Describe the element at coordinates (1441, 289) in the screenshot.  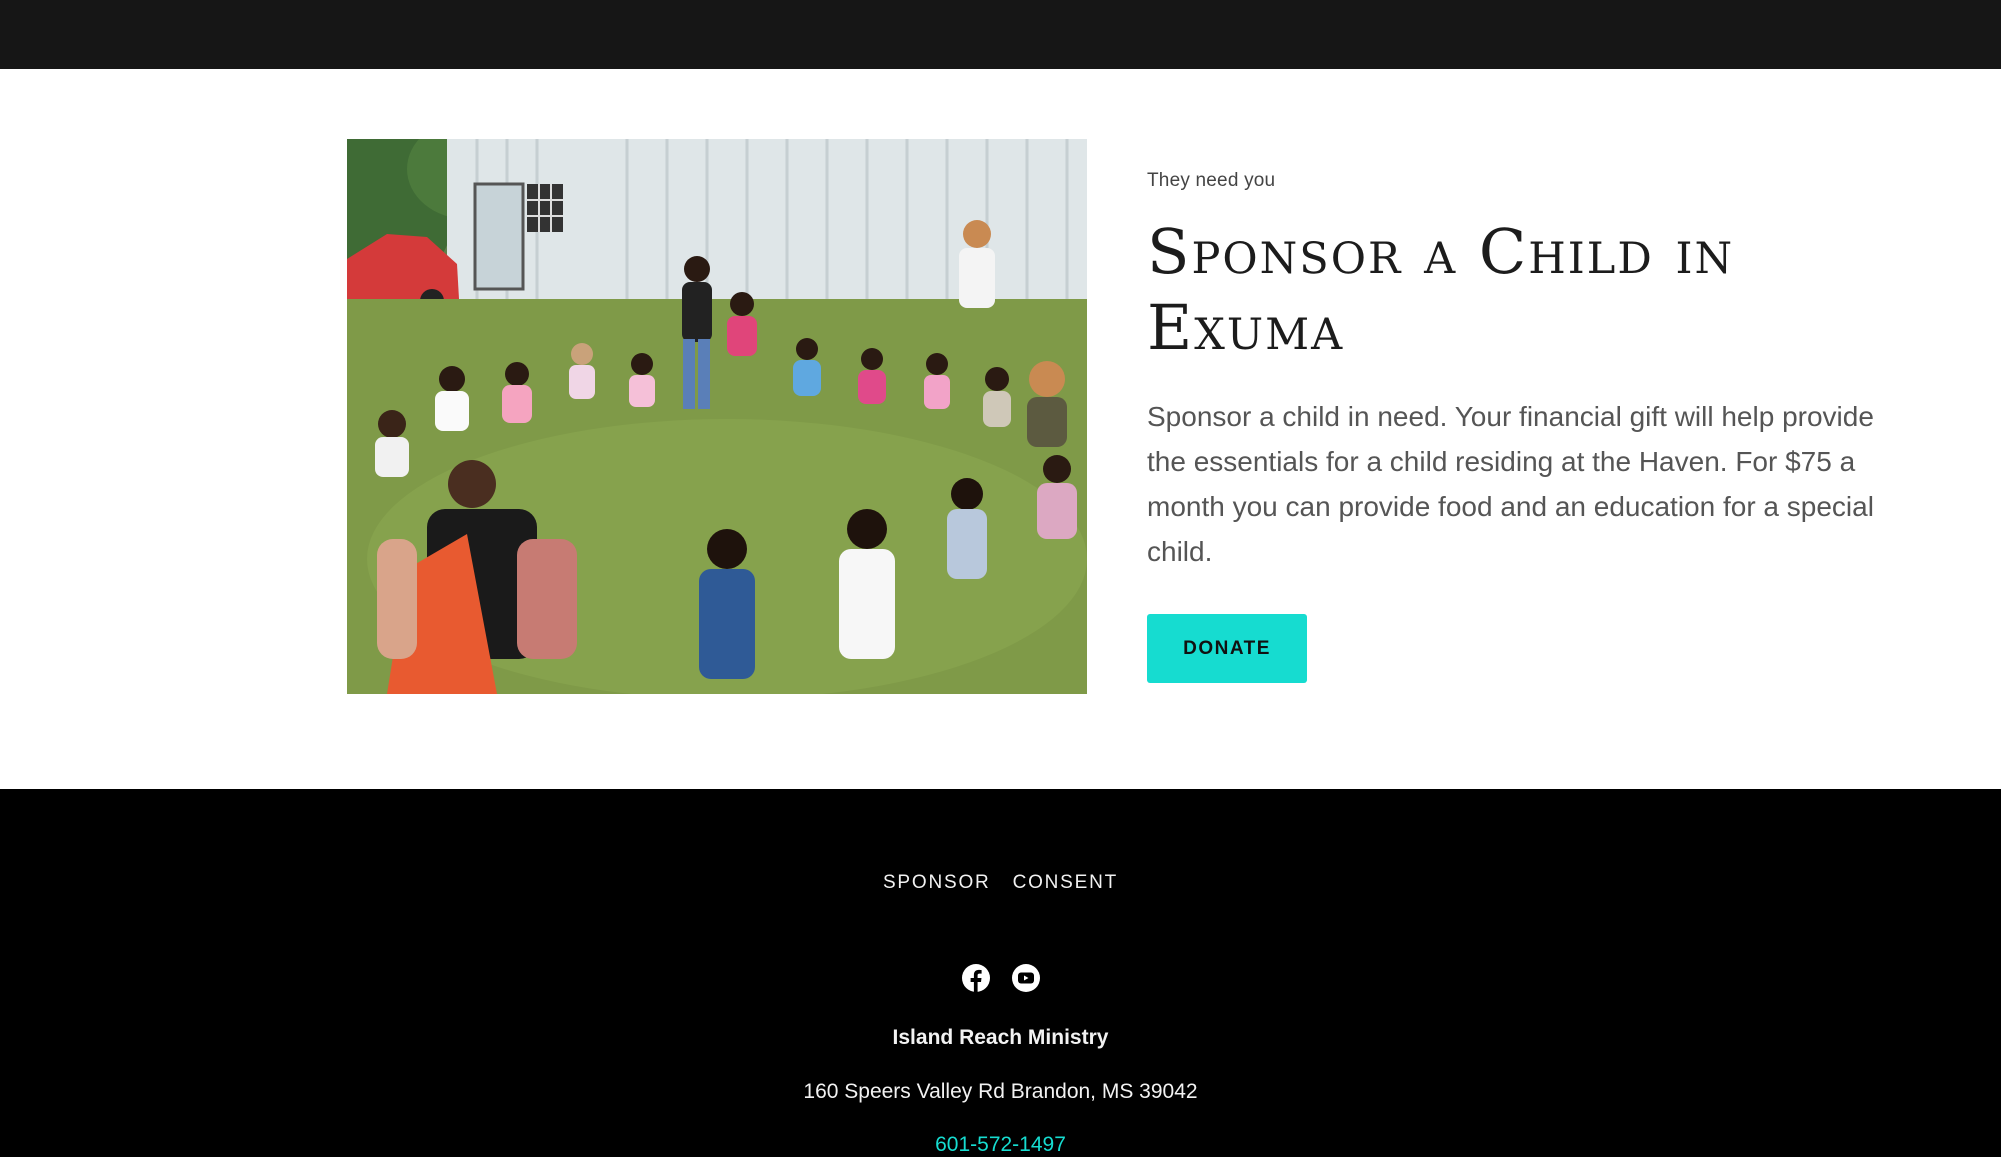
I see `page-title: Sponsor a Child in Exuma` at that location.